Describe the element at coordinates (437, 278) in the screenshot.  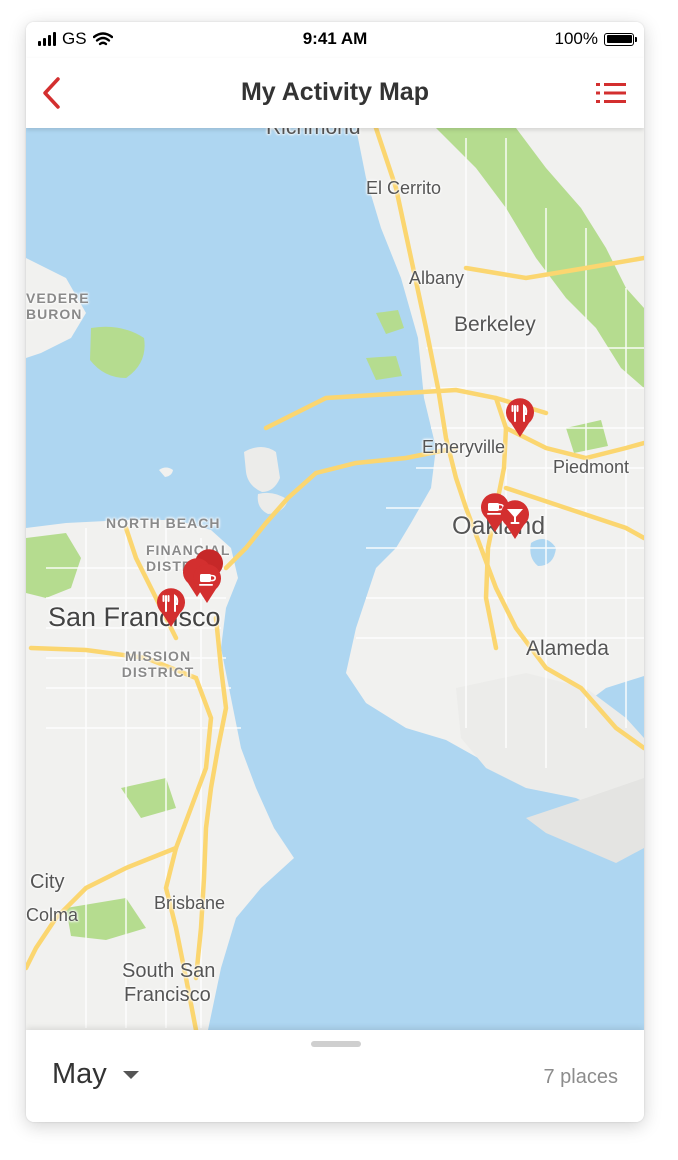
I see `label-albany: Albany` at that location.